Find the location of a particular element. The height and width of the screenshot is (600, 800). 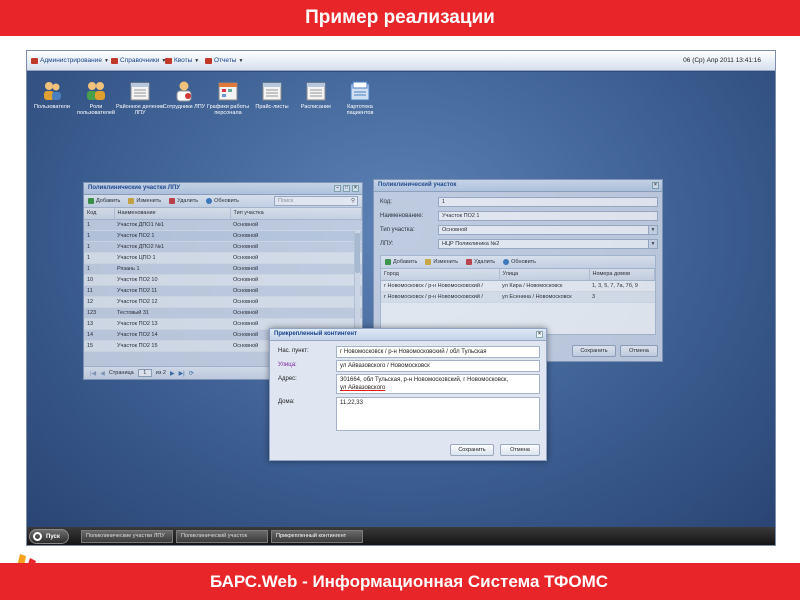

houses-field: 11,22,33 is located at coordinates (438, 414).